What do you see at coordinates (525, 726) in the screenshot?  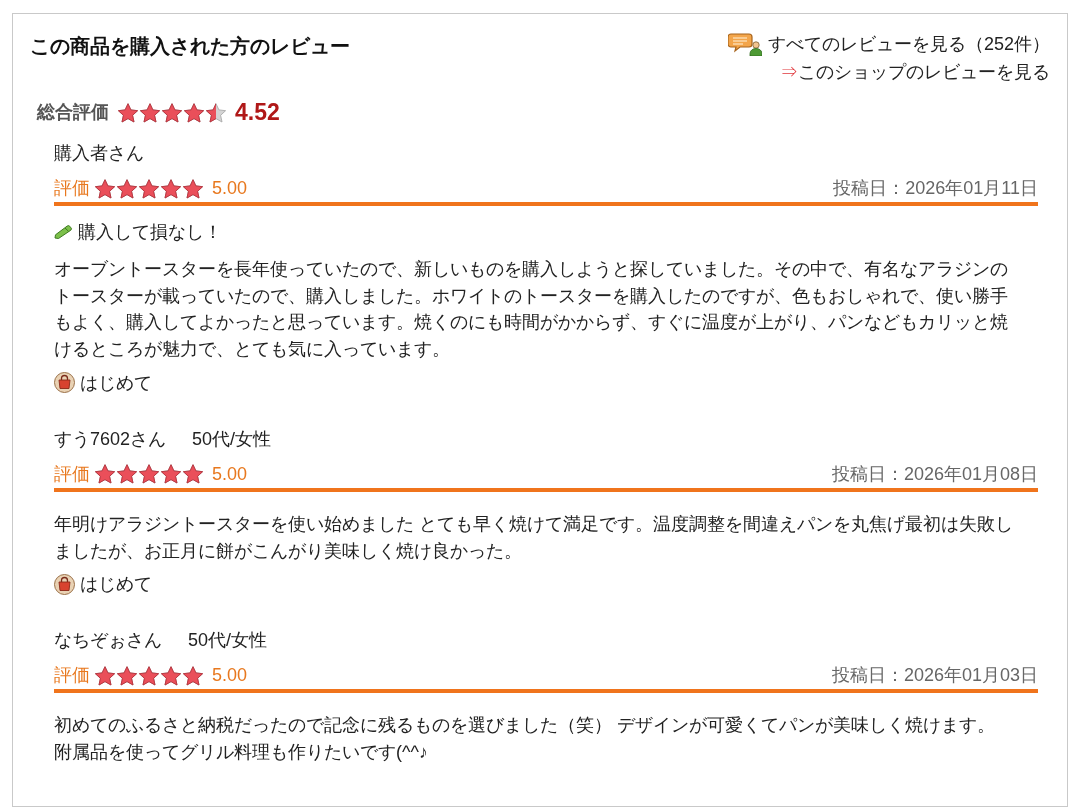 I see `review-text: 初めてのふるさと納税だったので記念に残るものを選びました（笑） デザインが可愛くてパンが美味しく焼けます。` at bounding box center [525, 726].